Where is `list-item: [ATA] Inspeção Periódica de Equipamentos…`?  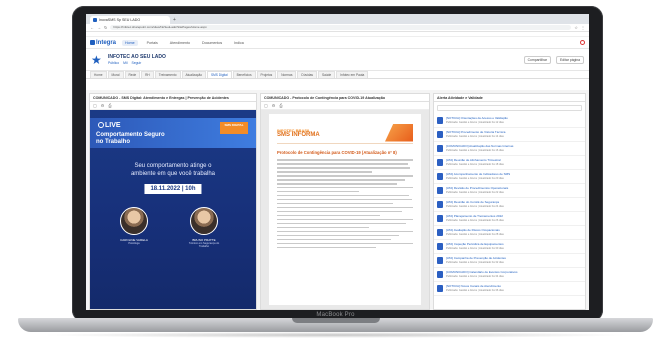 list-item: [ATA] Inspeção Periódica de Equipamentos… is located at coordinates (509, 247).